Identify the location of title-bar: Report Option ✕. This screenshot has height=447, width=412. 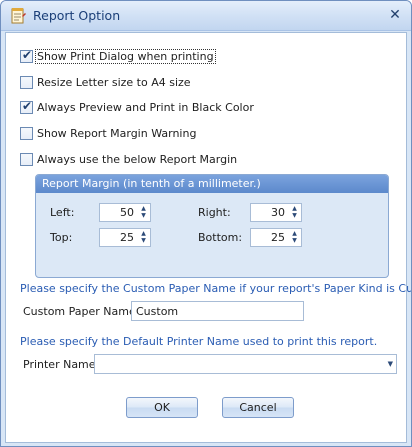
(206, 16).